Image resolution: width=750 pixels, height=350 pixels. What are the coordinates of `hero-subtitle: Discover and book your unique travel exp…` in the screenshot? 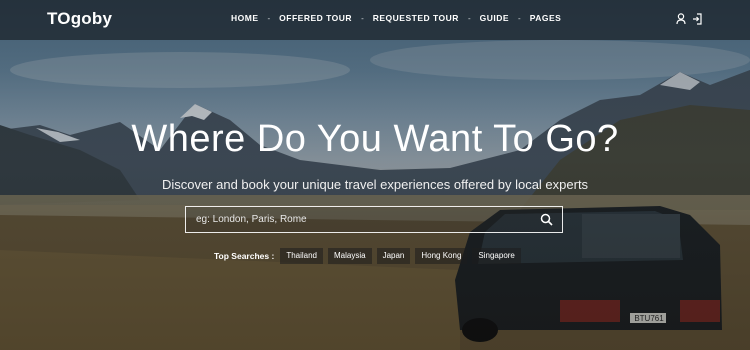 It's located at (375, 184).